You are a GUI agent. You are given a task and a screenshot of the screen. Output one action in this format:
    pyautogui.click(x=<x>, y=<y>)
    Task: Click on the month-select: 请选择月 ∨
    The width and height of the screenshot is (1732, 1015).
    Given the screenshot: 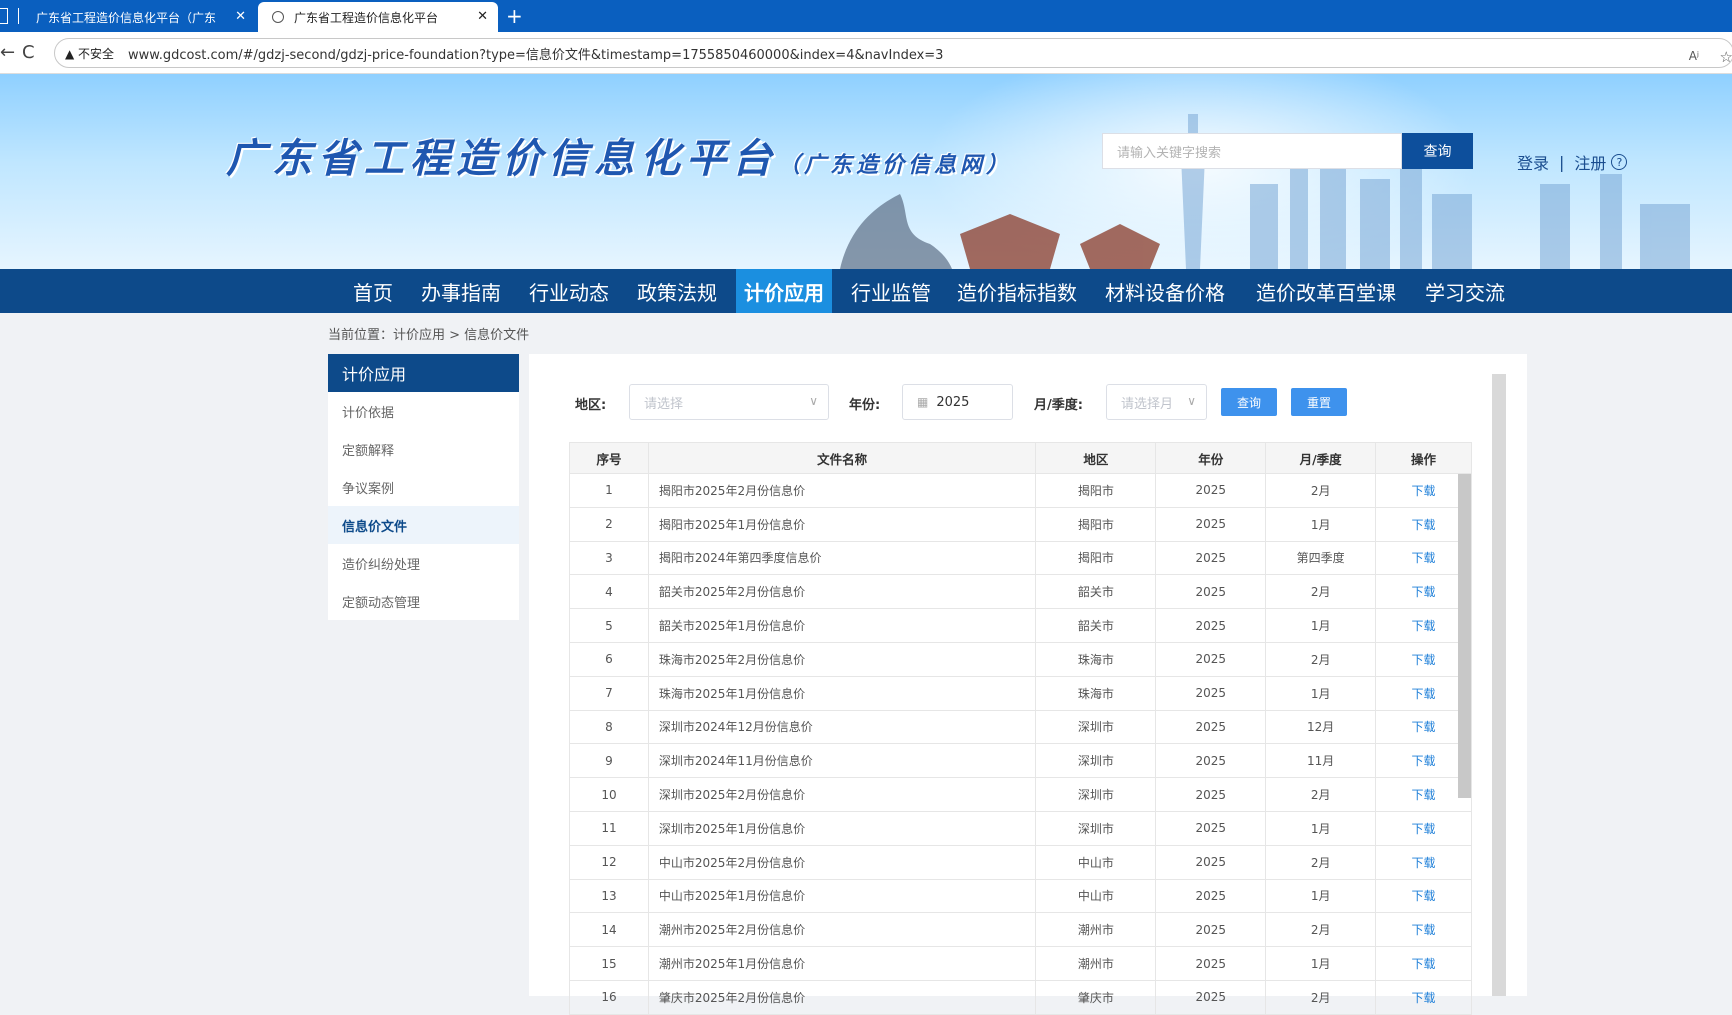 What is the action you would take?
    pyautogui.click(x=1156, y=402)
    